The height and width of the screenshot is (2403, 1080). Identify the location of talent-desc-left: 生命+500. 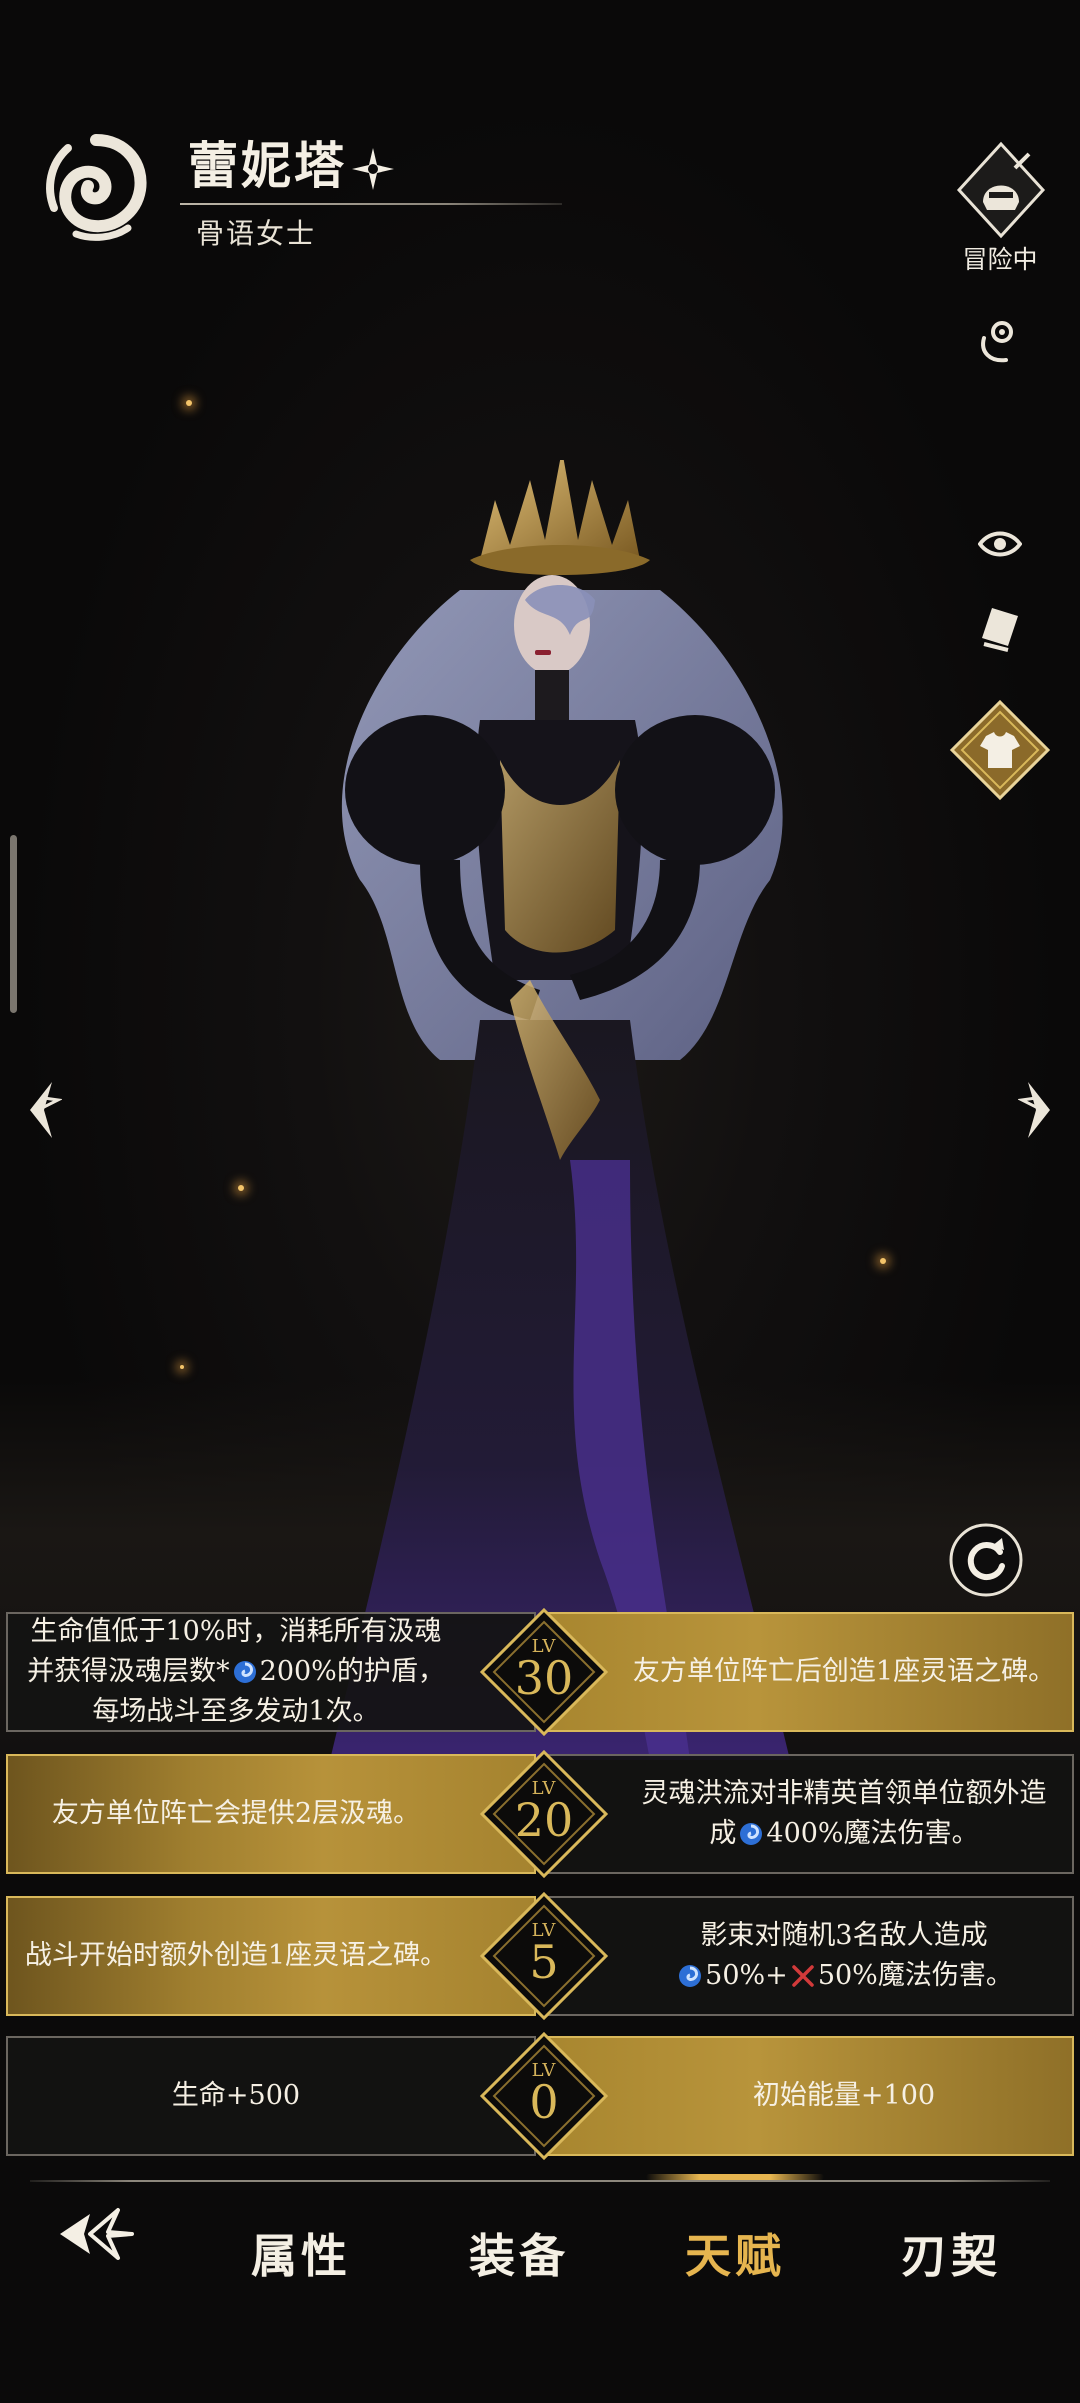
(236, 2095).